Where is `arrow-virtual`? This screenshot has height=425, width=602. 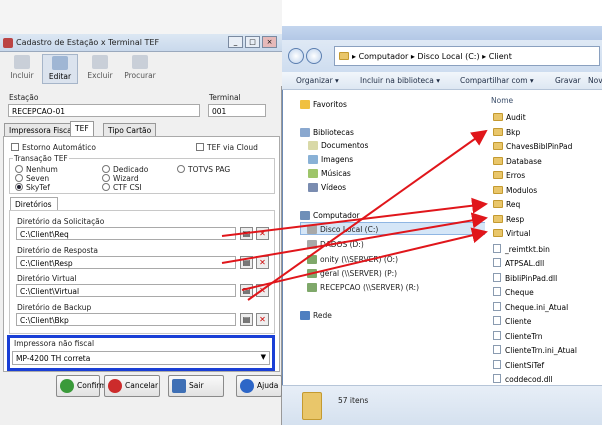
arrow-virtual is located at coordinates (364, 259).